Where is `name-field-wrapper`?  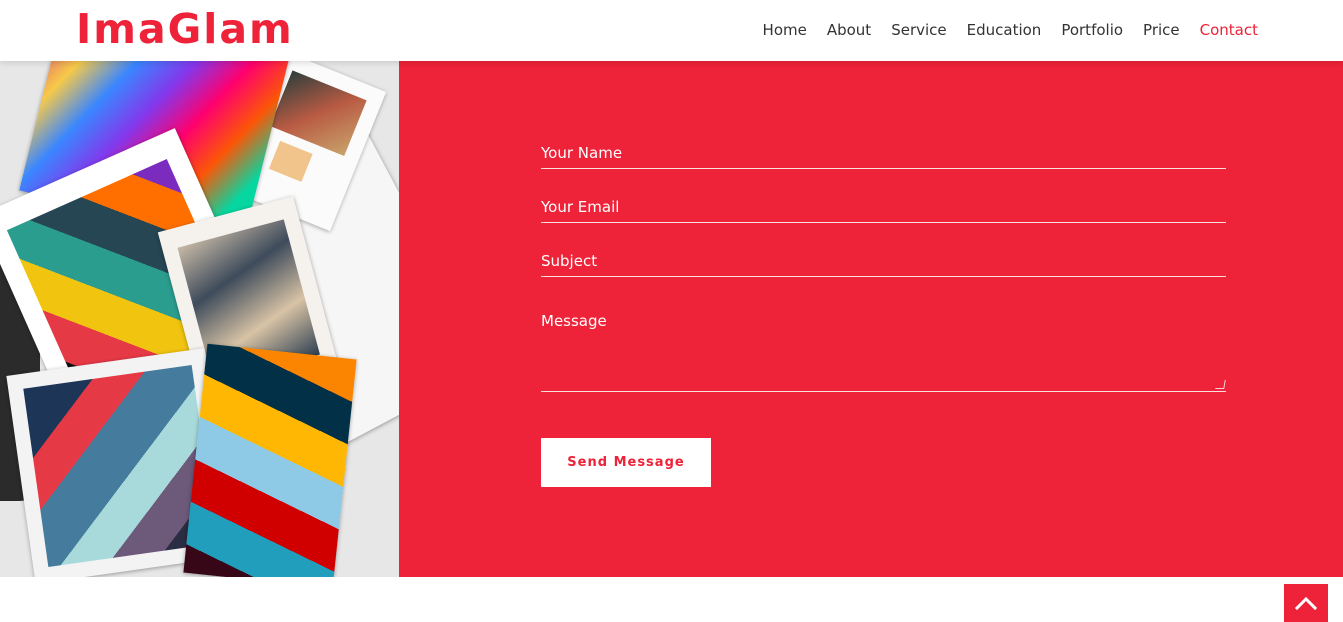 name-field-wrapper is located at coordinates (883, 153).